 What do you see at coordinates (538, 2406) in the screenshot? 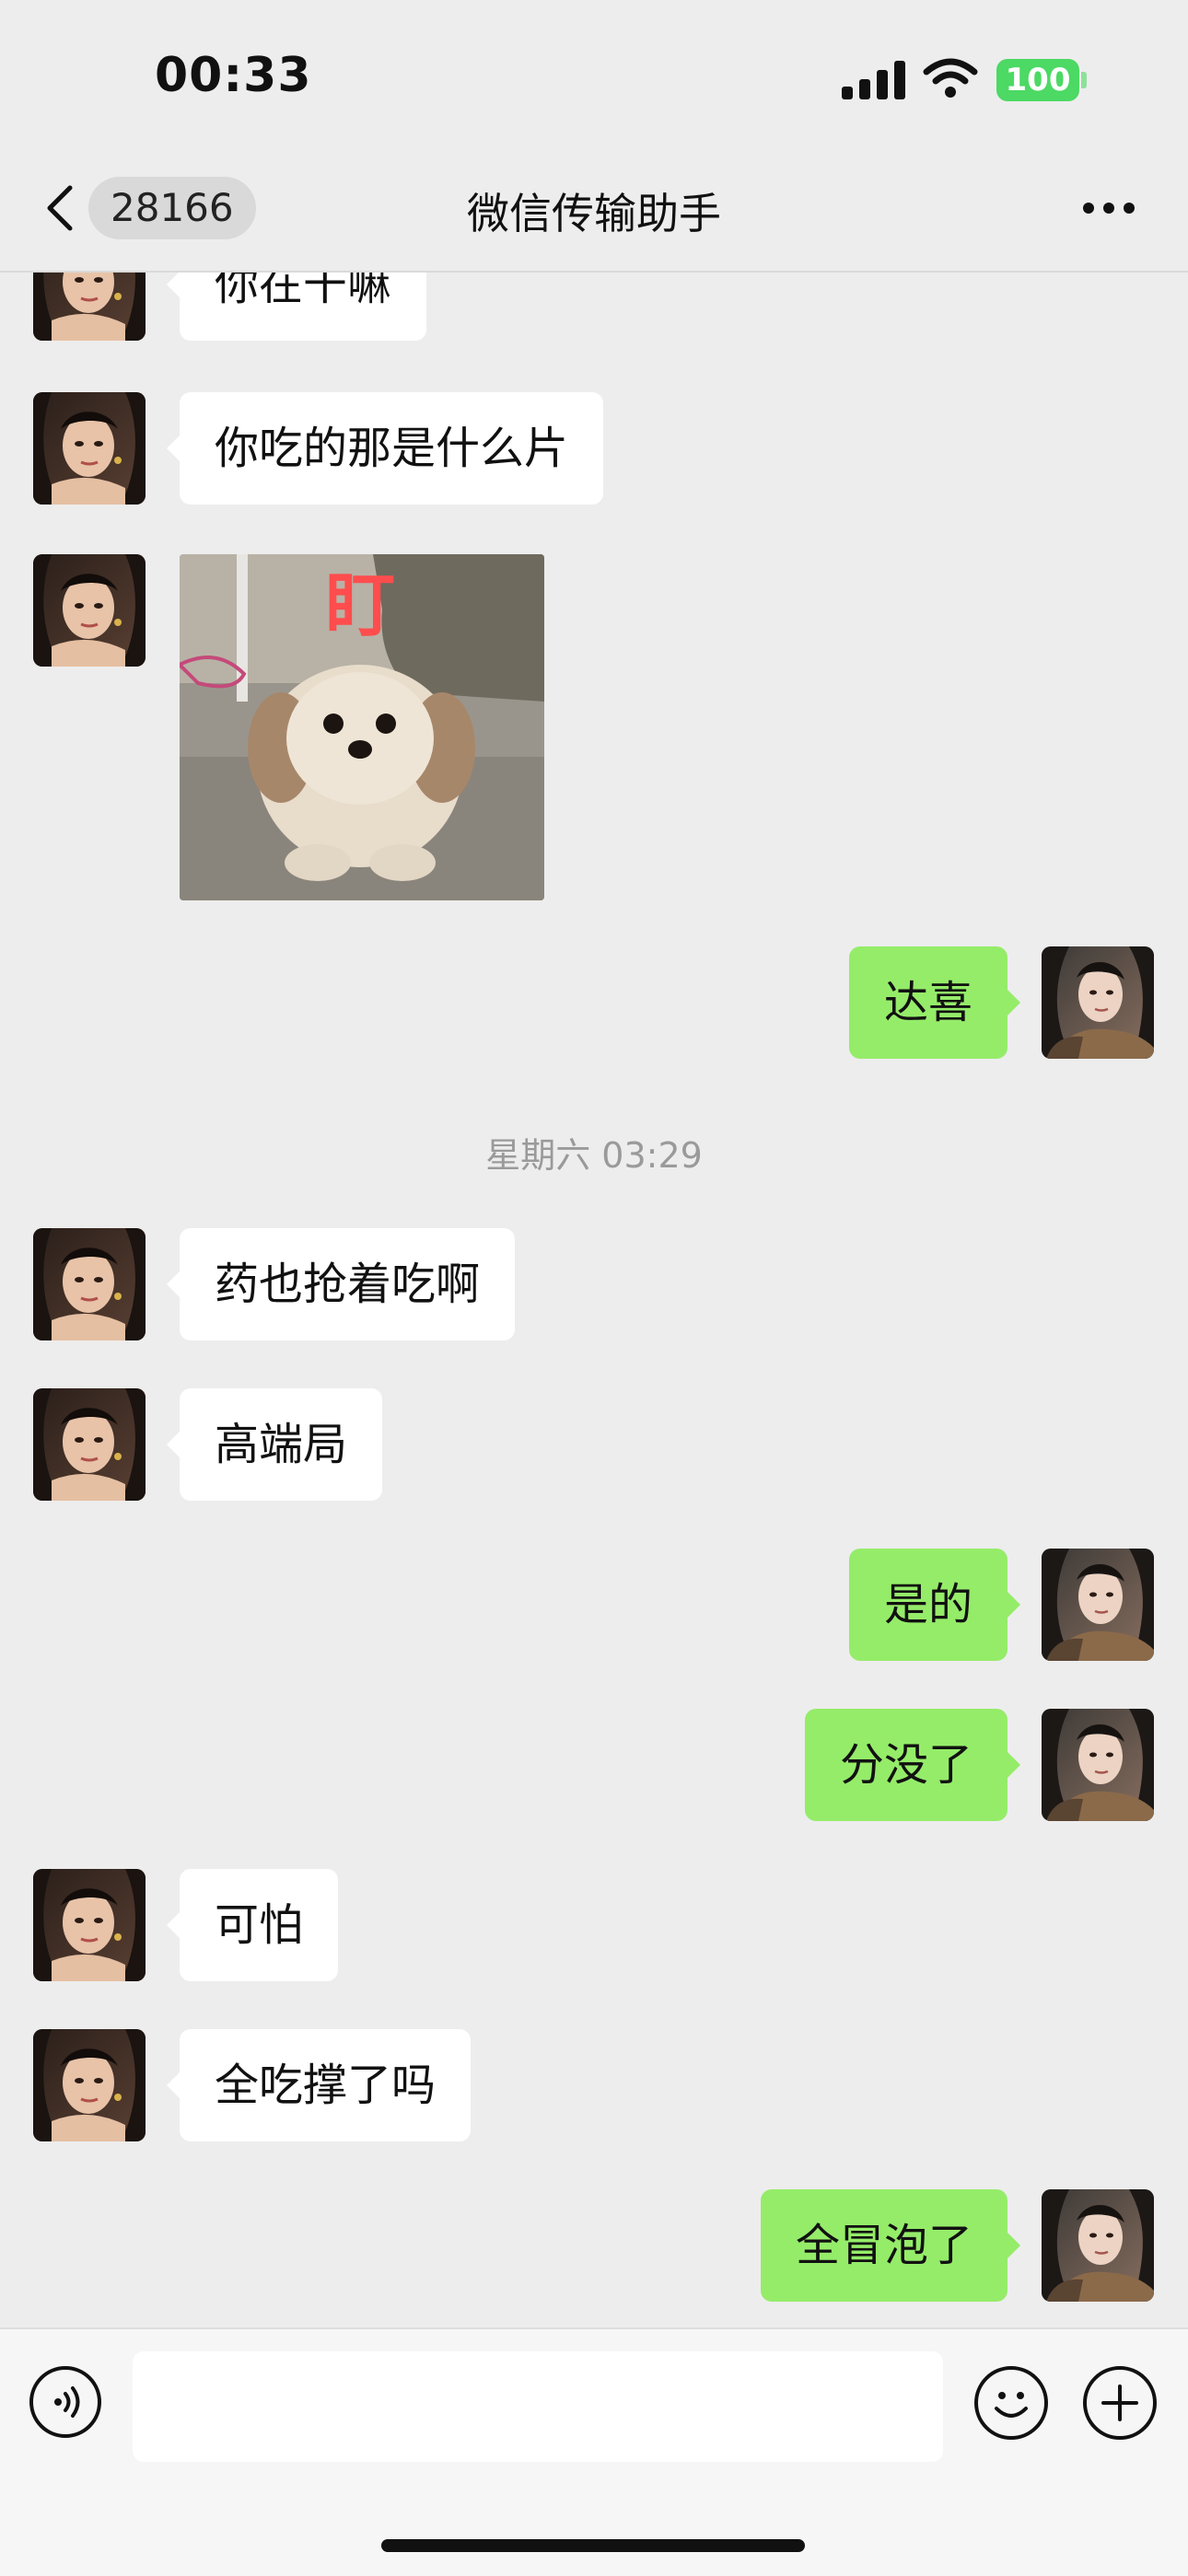
I see `message-input` at bounding box center [538, 2406].